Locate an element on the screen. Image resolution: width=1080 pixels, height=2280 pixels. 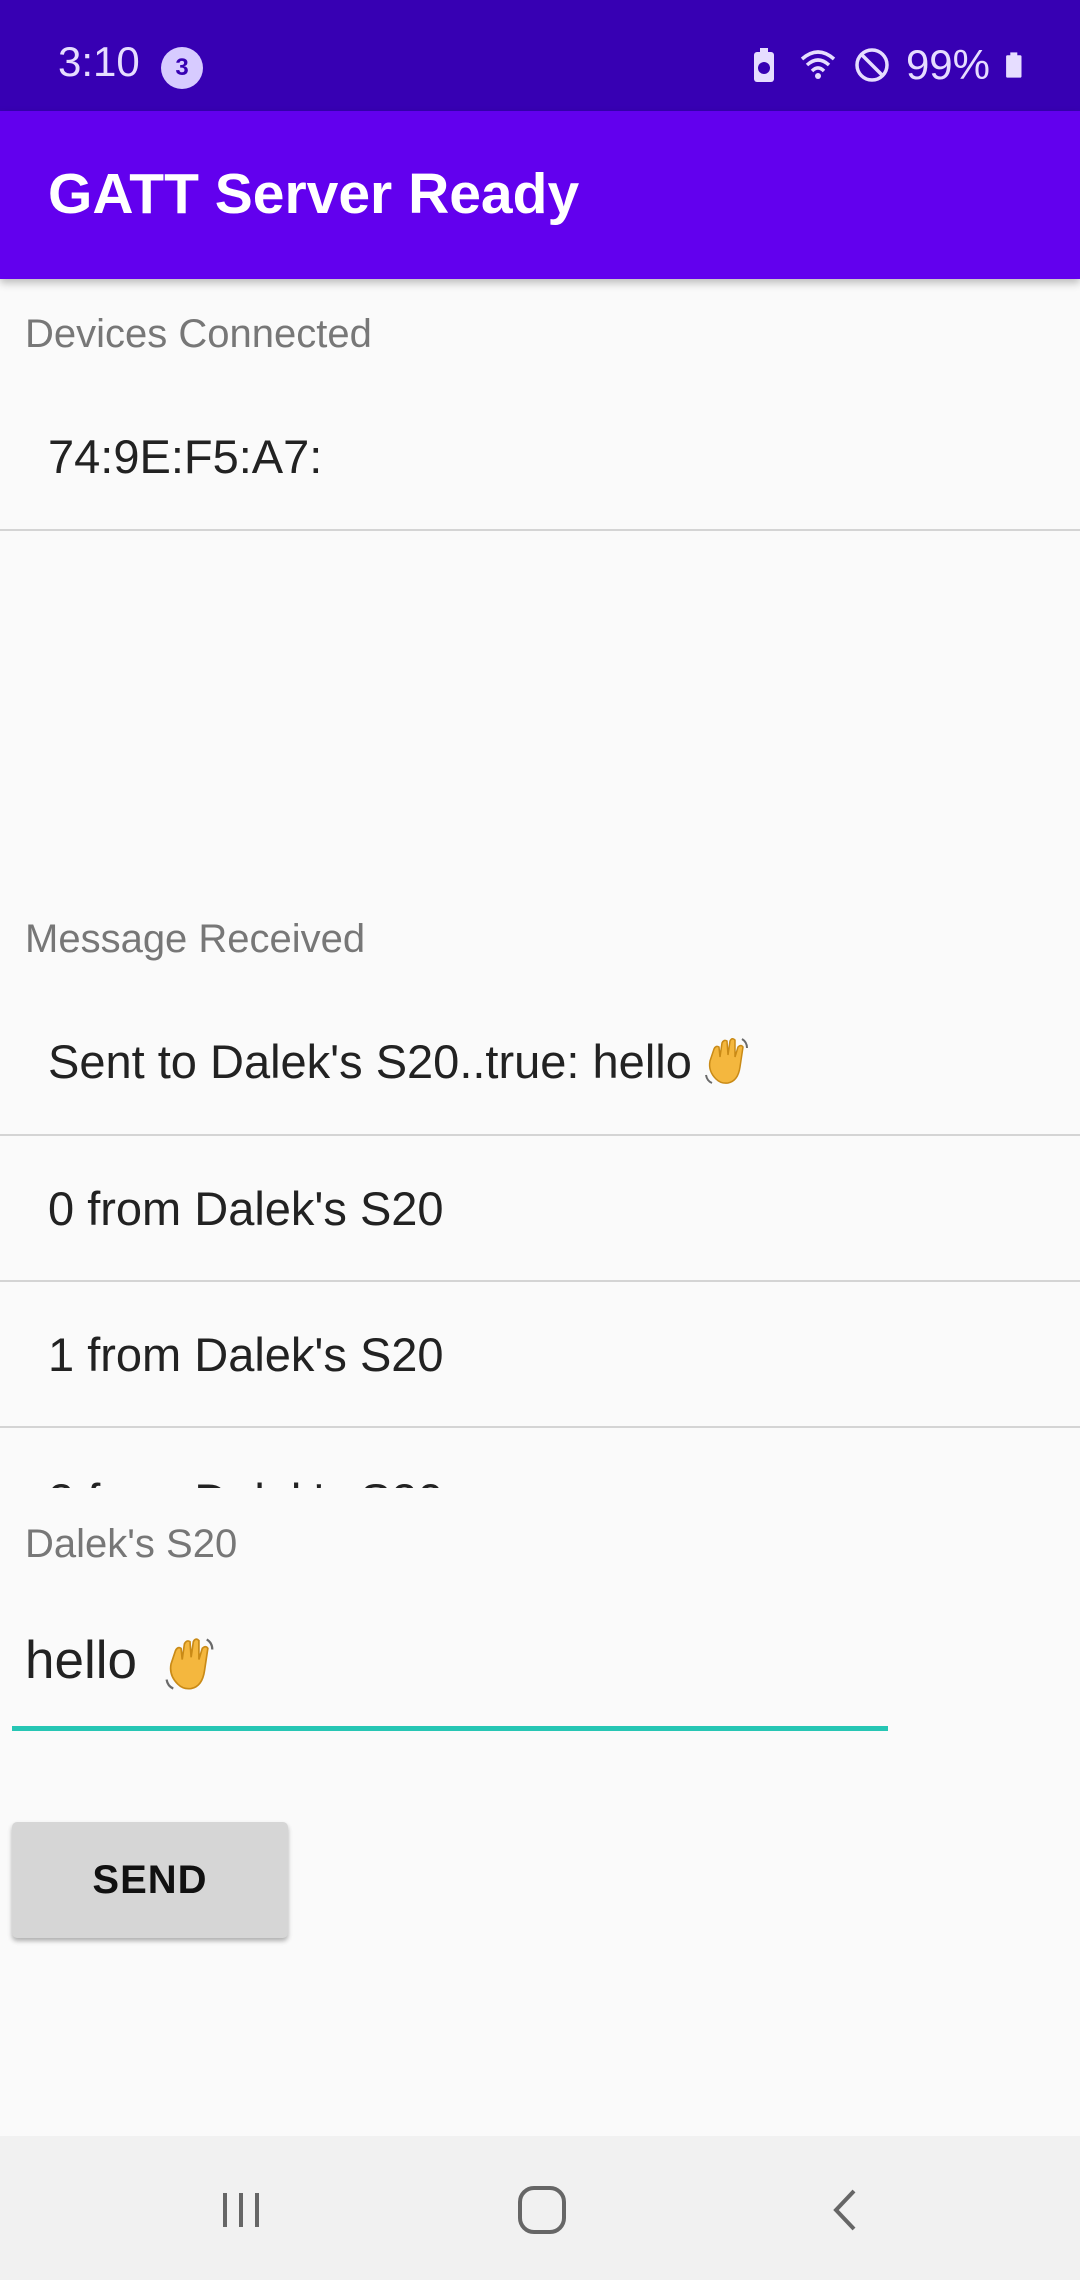
devices-list: 74:9E:F5:A7: is located at coordinates (540, 458).